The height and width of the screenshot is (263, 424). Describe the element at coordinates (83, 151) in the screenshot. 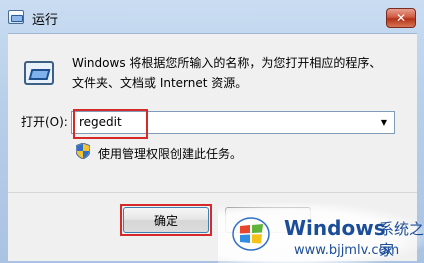

I see `shield-icon` at that location.